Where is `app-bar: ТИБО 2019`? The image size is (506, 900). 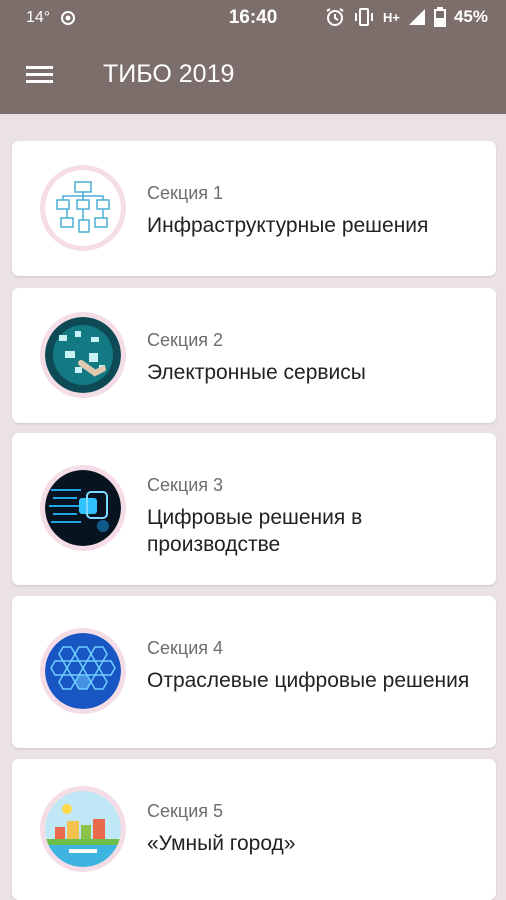 app-bar: ТИБО 2019 is located at coordinates (253, 75).